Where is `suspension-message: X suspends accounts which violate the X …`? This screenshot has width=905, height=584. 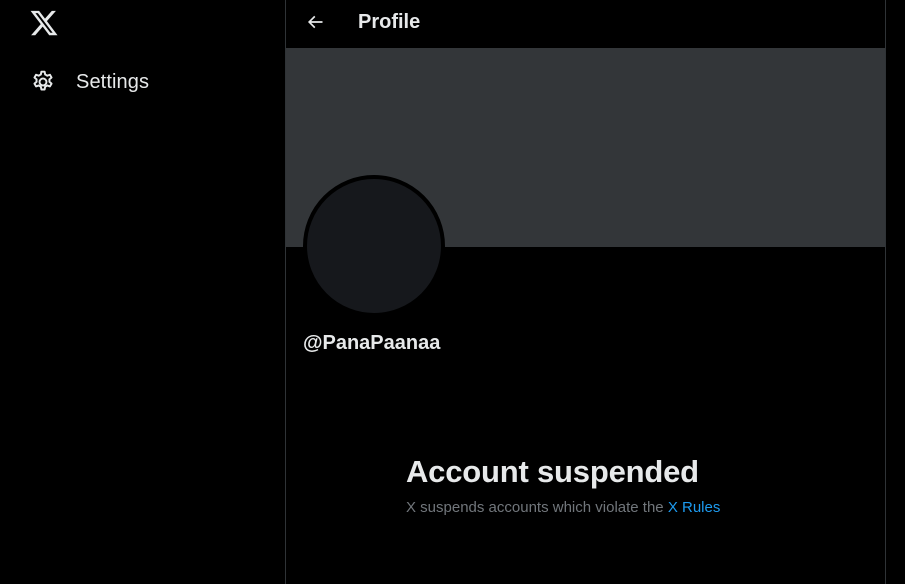 suspension-message: X suspends accounts which violate the X … is located at coordinates (606, 508).